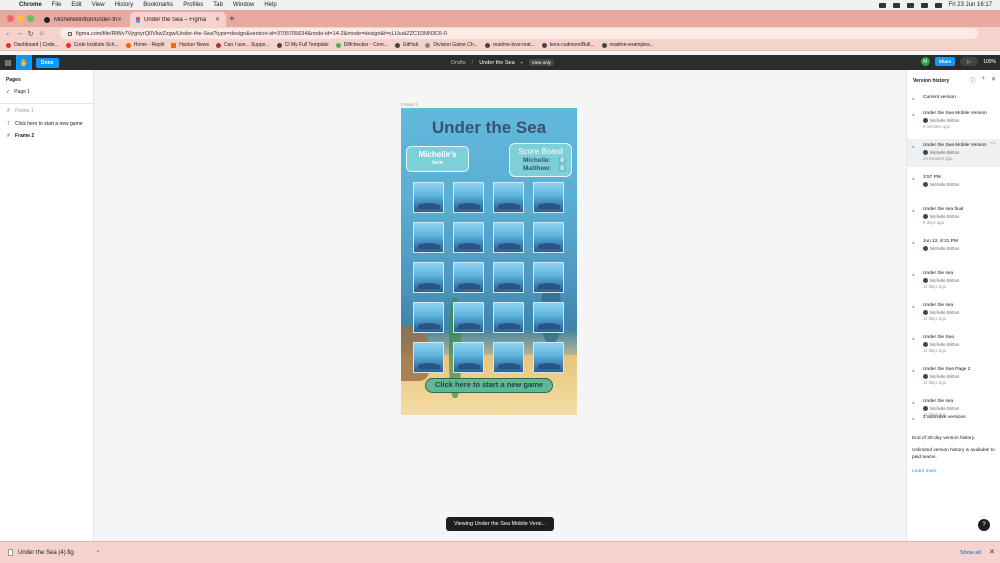 This screenshot has width=1000, height=563. What do you see at coordinates (953, 419) in the screenshot?
I see `autosave-versions-row: ● 2 autosave versions` at bounding box center [953, 419].